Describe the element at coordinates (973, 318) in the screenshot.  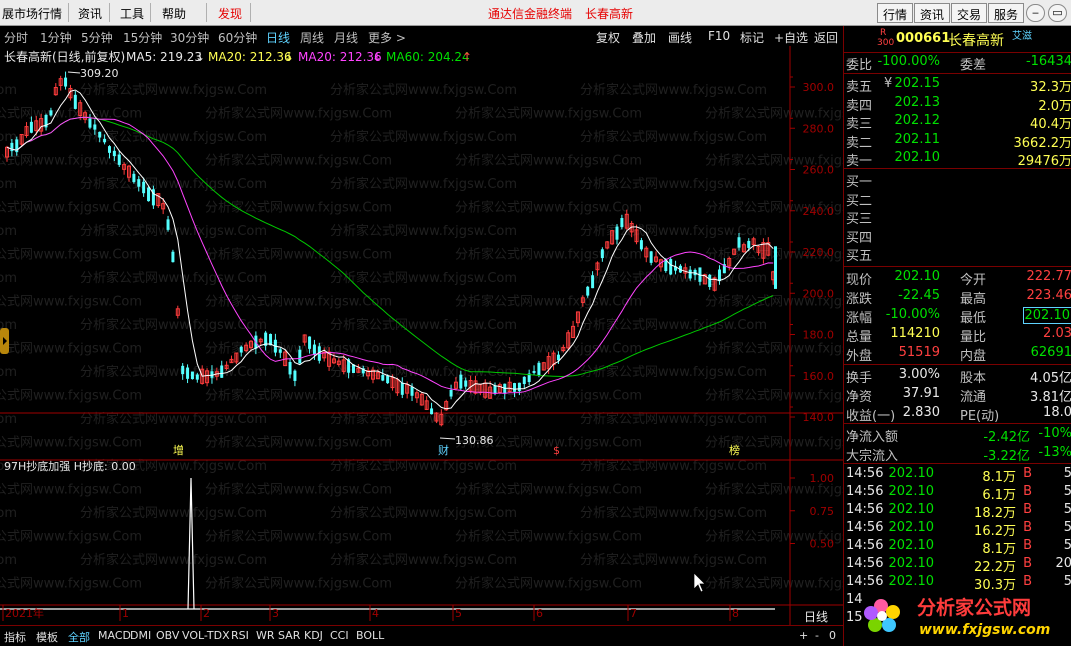
I see `stat-label: 最低` at that location.